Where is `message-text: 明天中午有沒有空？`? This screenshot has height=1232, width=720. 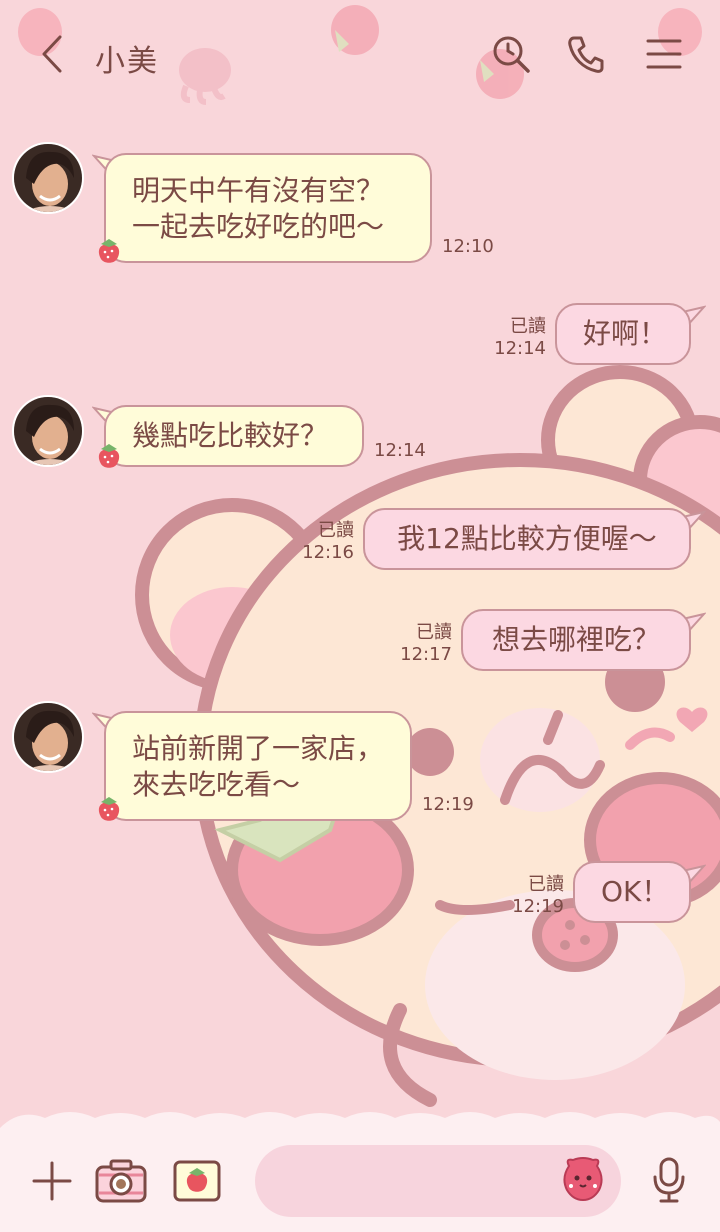 message-text: 明天中午有沒有空？ is located at coordinates (258, 190).